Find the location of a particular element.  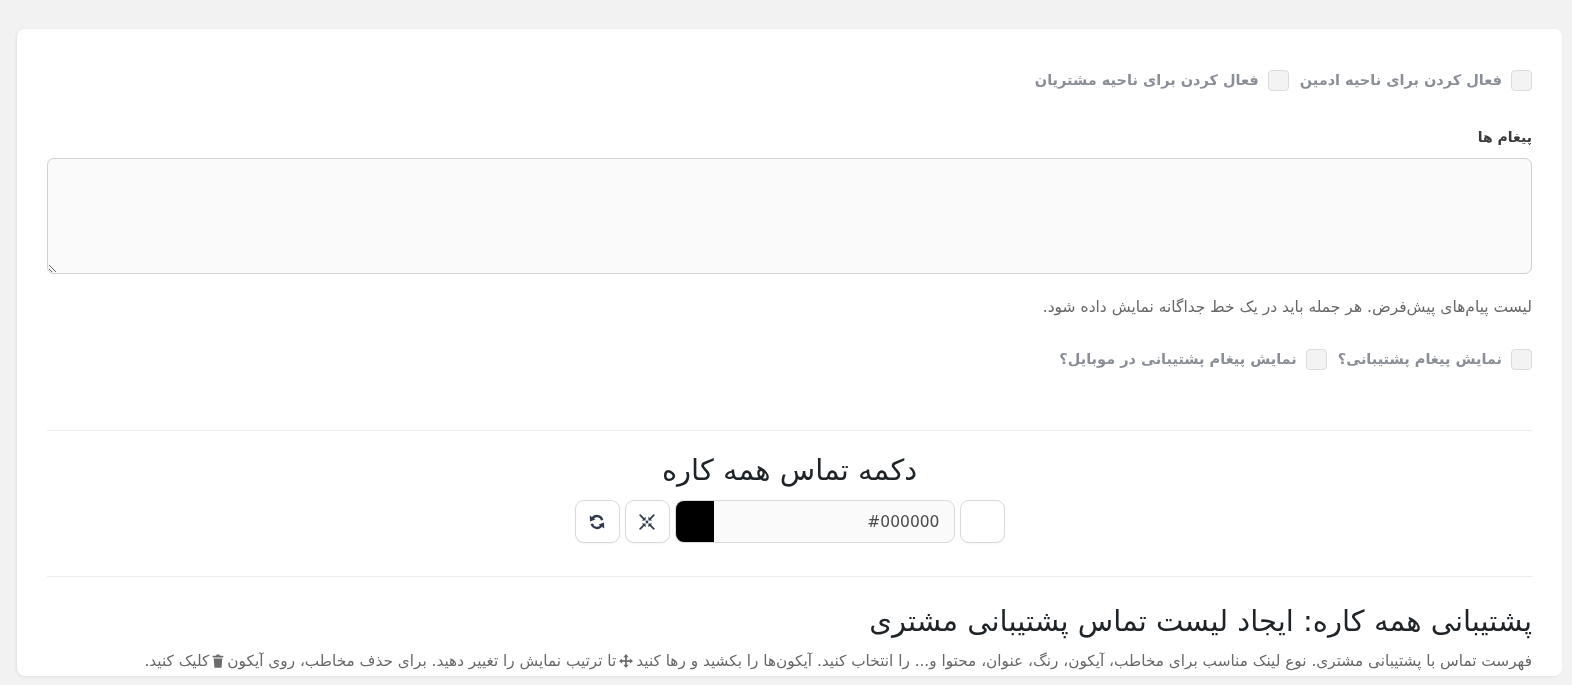

description-text: تا ترتیب نمایش را تغییر دهید. برای حذف مخاطب، روی آیکون is located at coordinates (422, 661).